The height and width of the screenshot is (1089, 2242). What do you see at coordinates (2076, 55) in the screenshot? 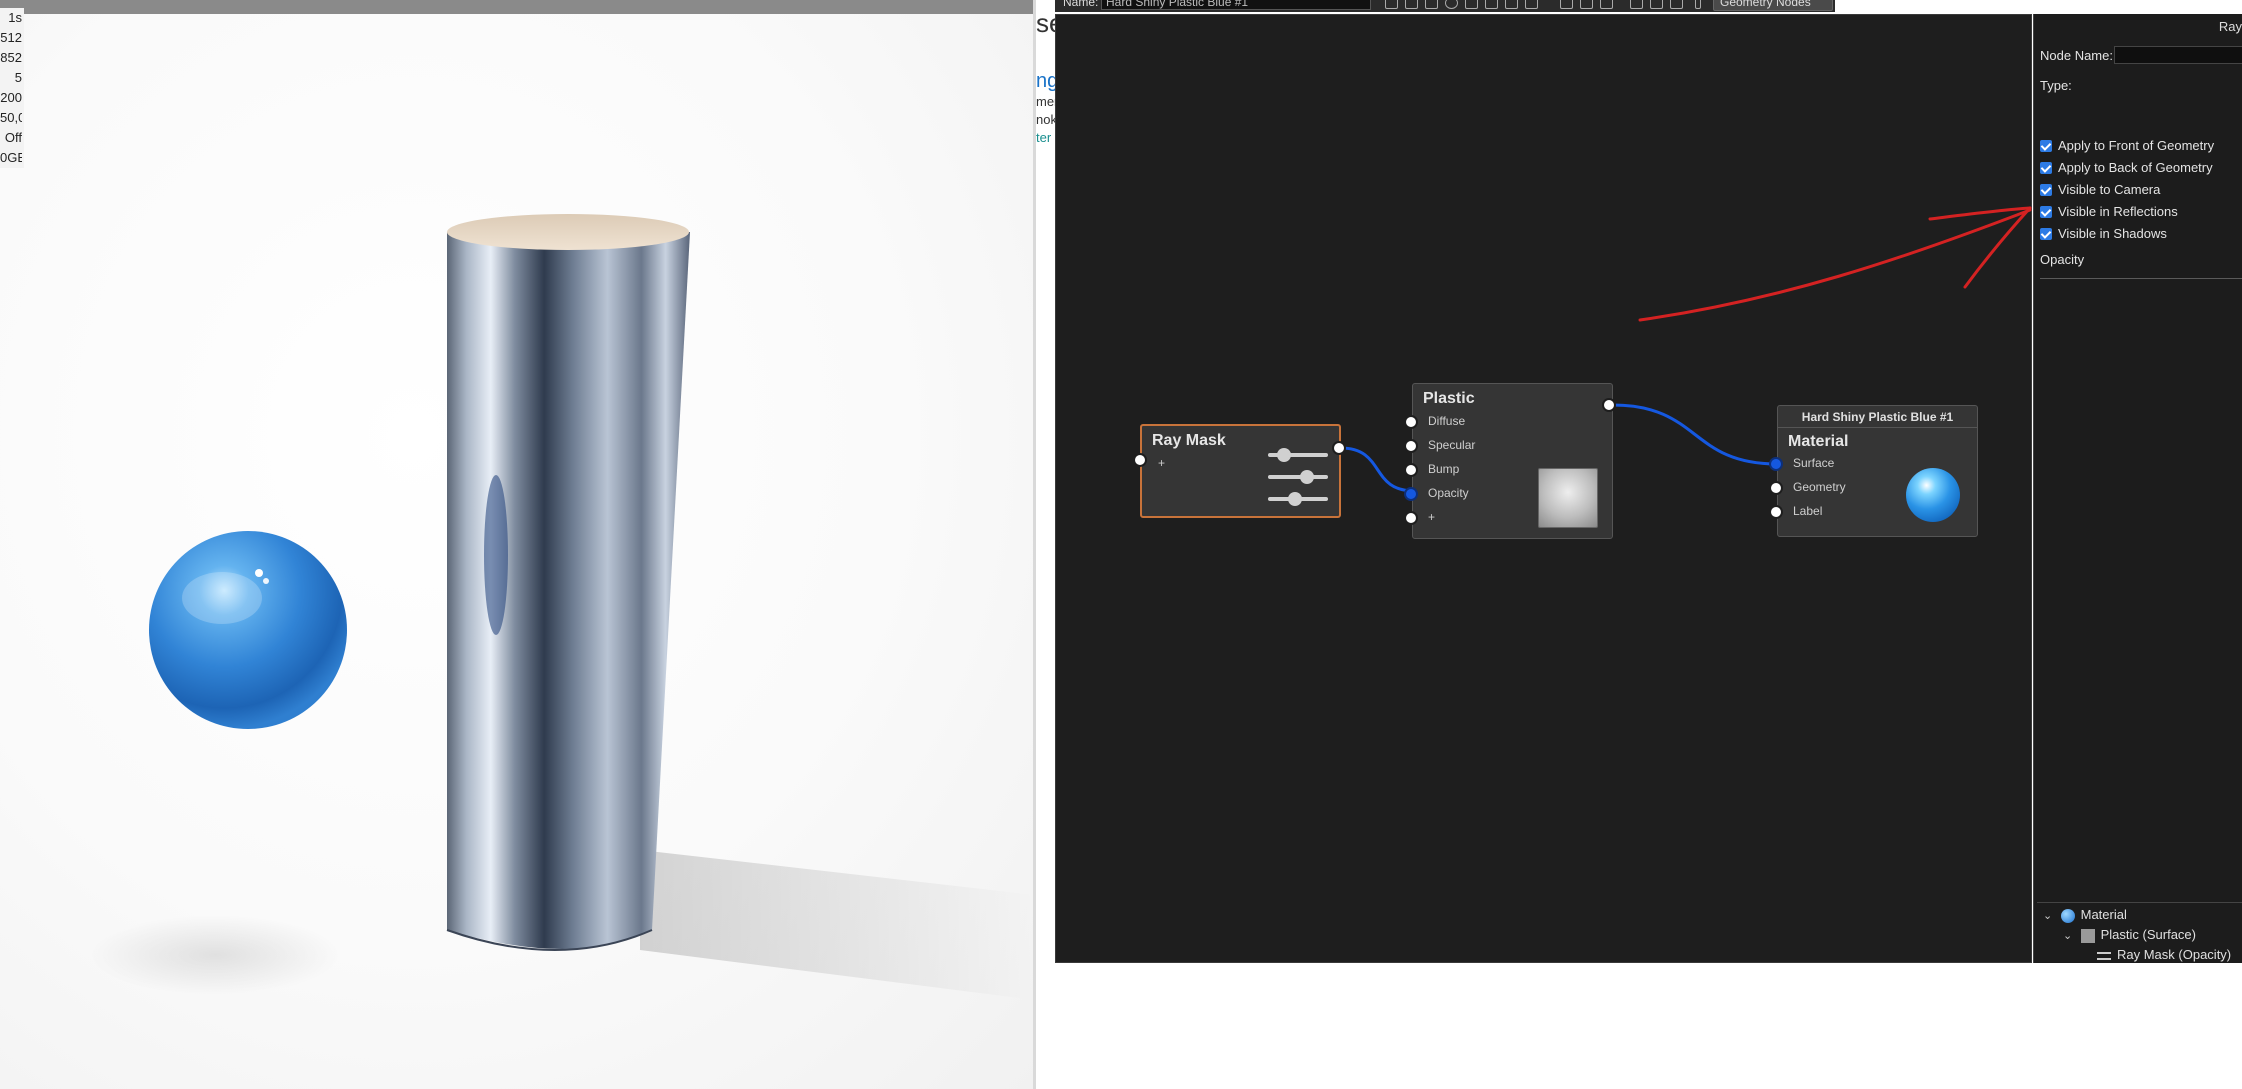
I see `node-name-label: Node Name:` at bounding box center [2076, 55].